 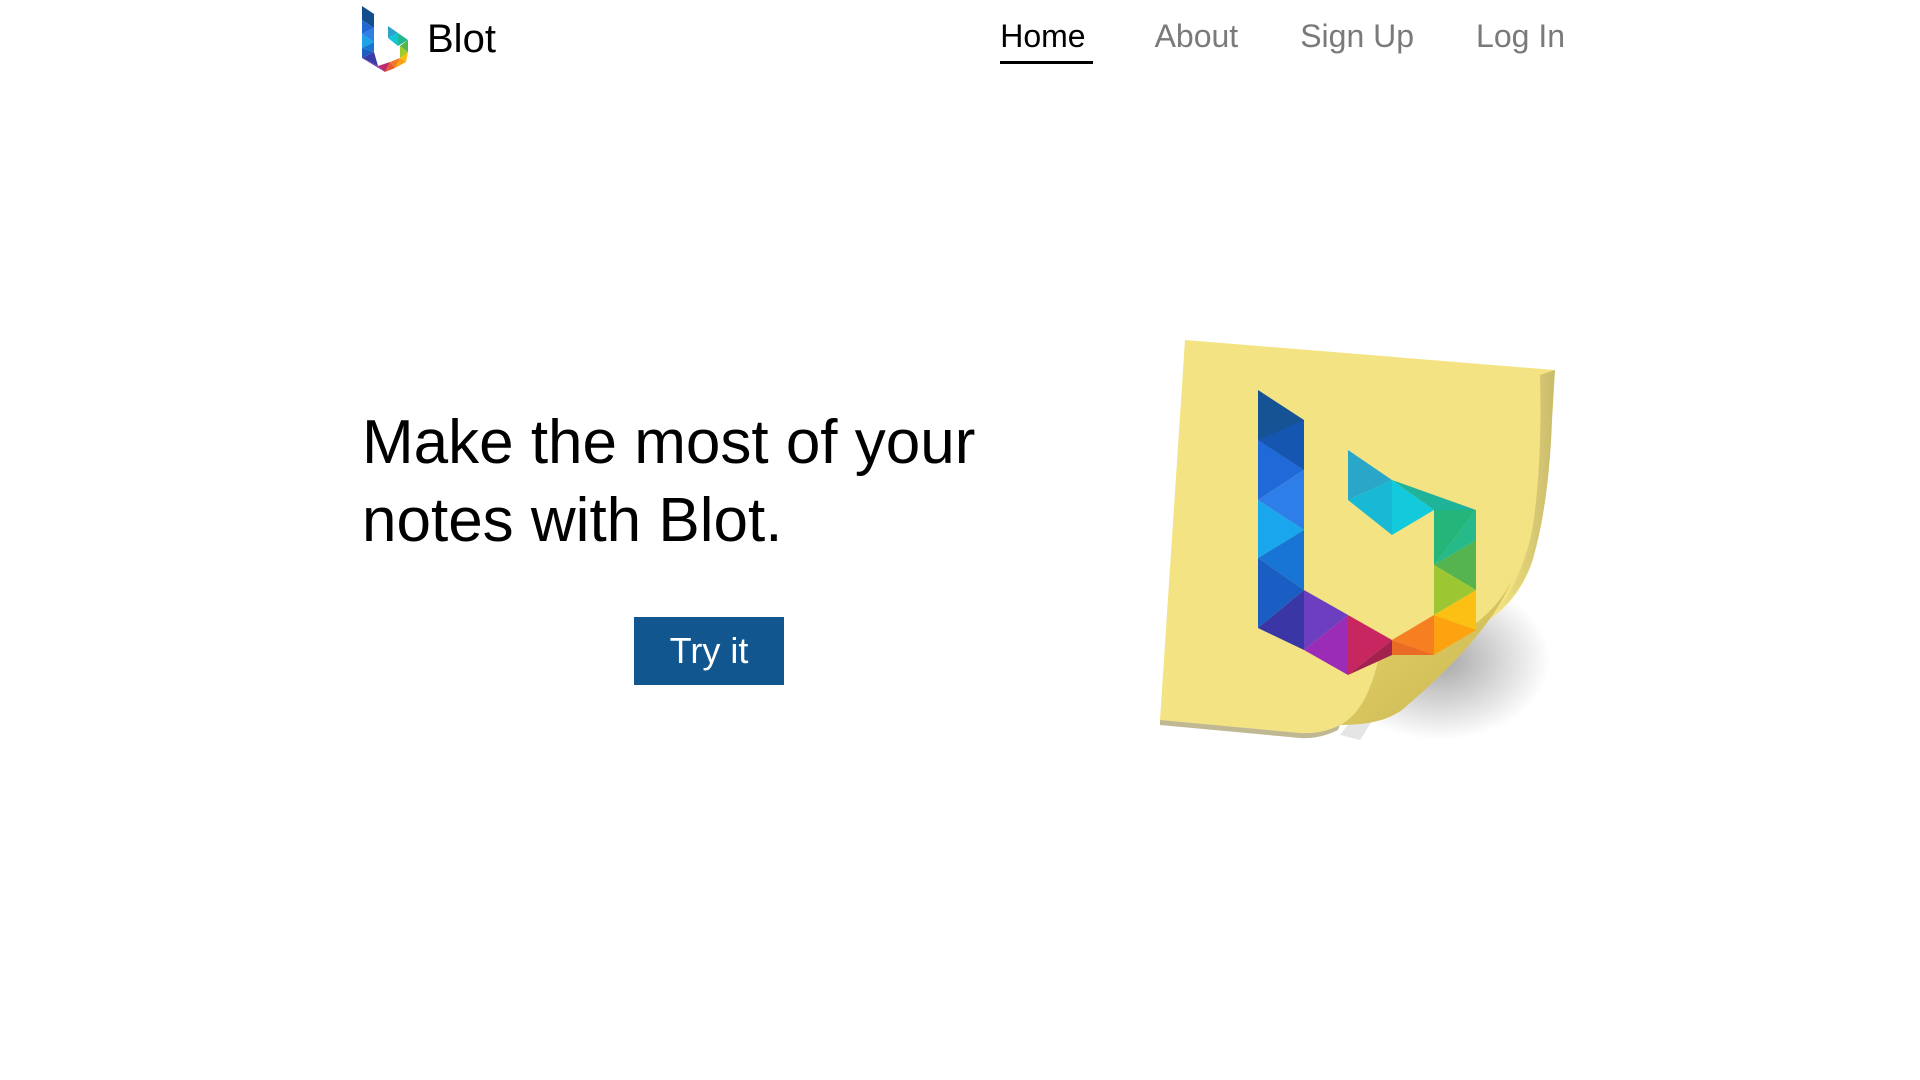 What do you see at coordinates (709, 651) in the screenshot?
I see `try-it-button: Try it` at bounding box center [709, 651].